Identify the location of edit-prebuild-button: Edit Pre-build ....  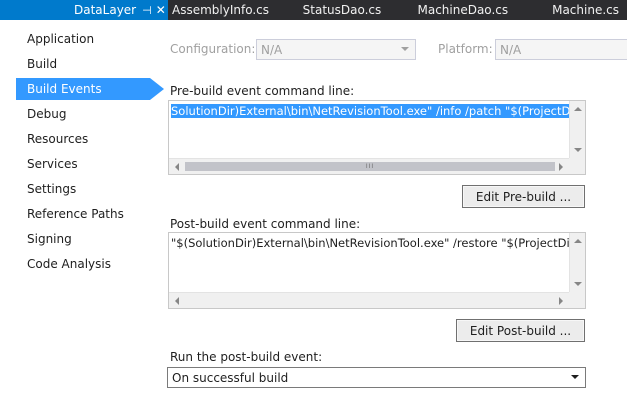
(523, 196).